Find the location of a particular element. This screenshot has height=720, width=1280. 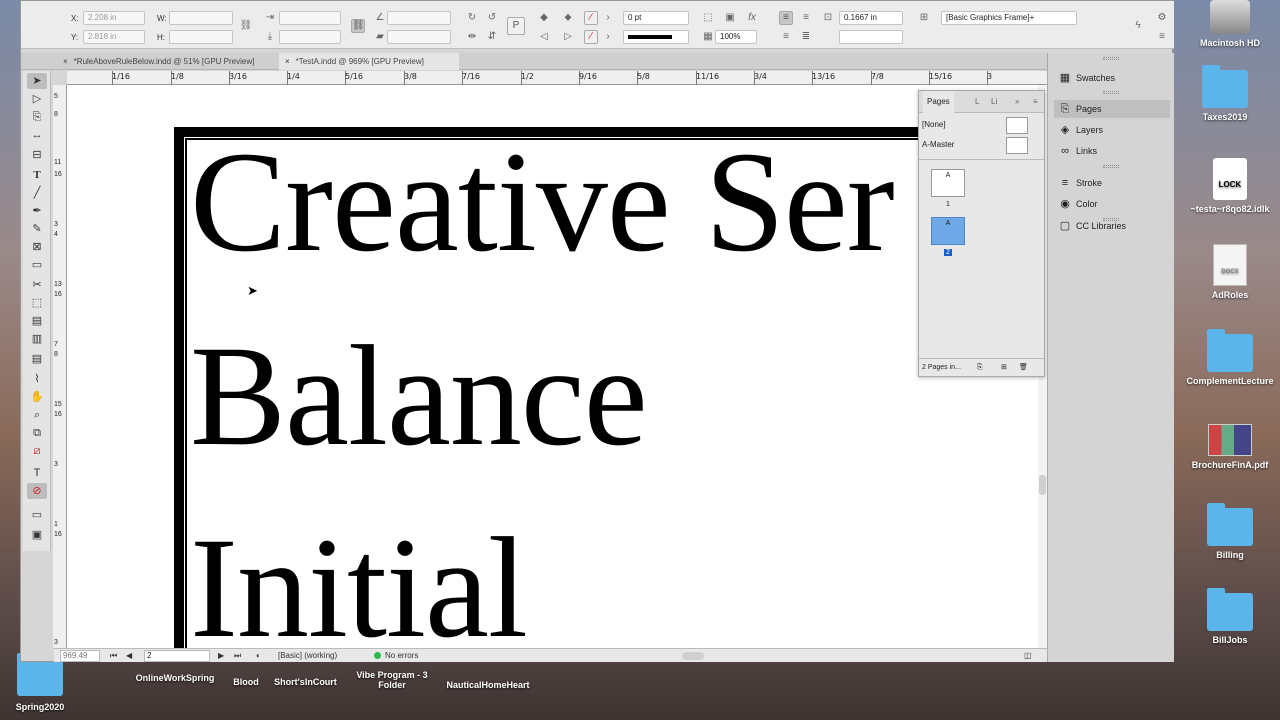

pencil-tool-icon: ✎ is located at coordinates (37, 229).